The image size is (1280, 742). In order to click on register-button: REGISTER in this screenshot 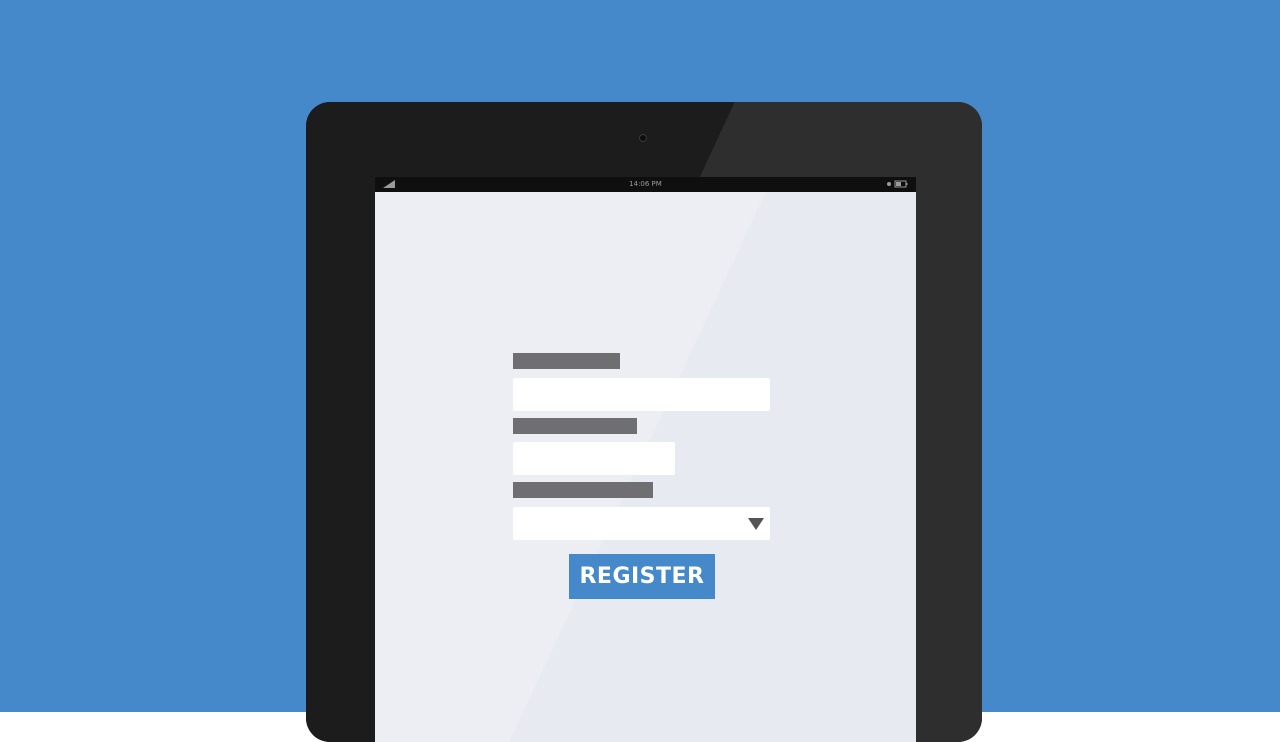, I will do `click(642, 576)`.